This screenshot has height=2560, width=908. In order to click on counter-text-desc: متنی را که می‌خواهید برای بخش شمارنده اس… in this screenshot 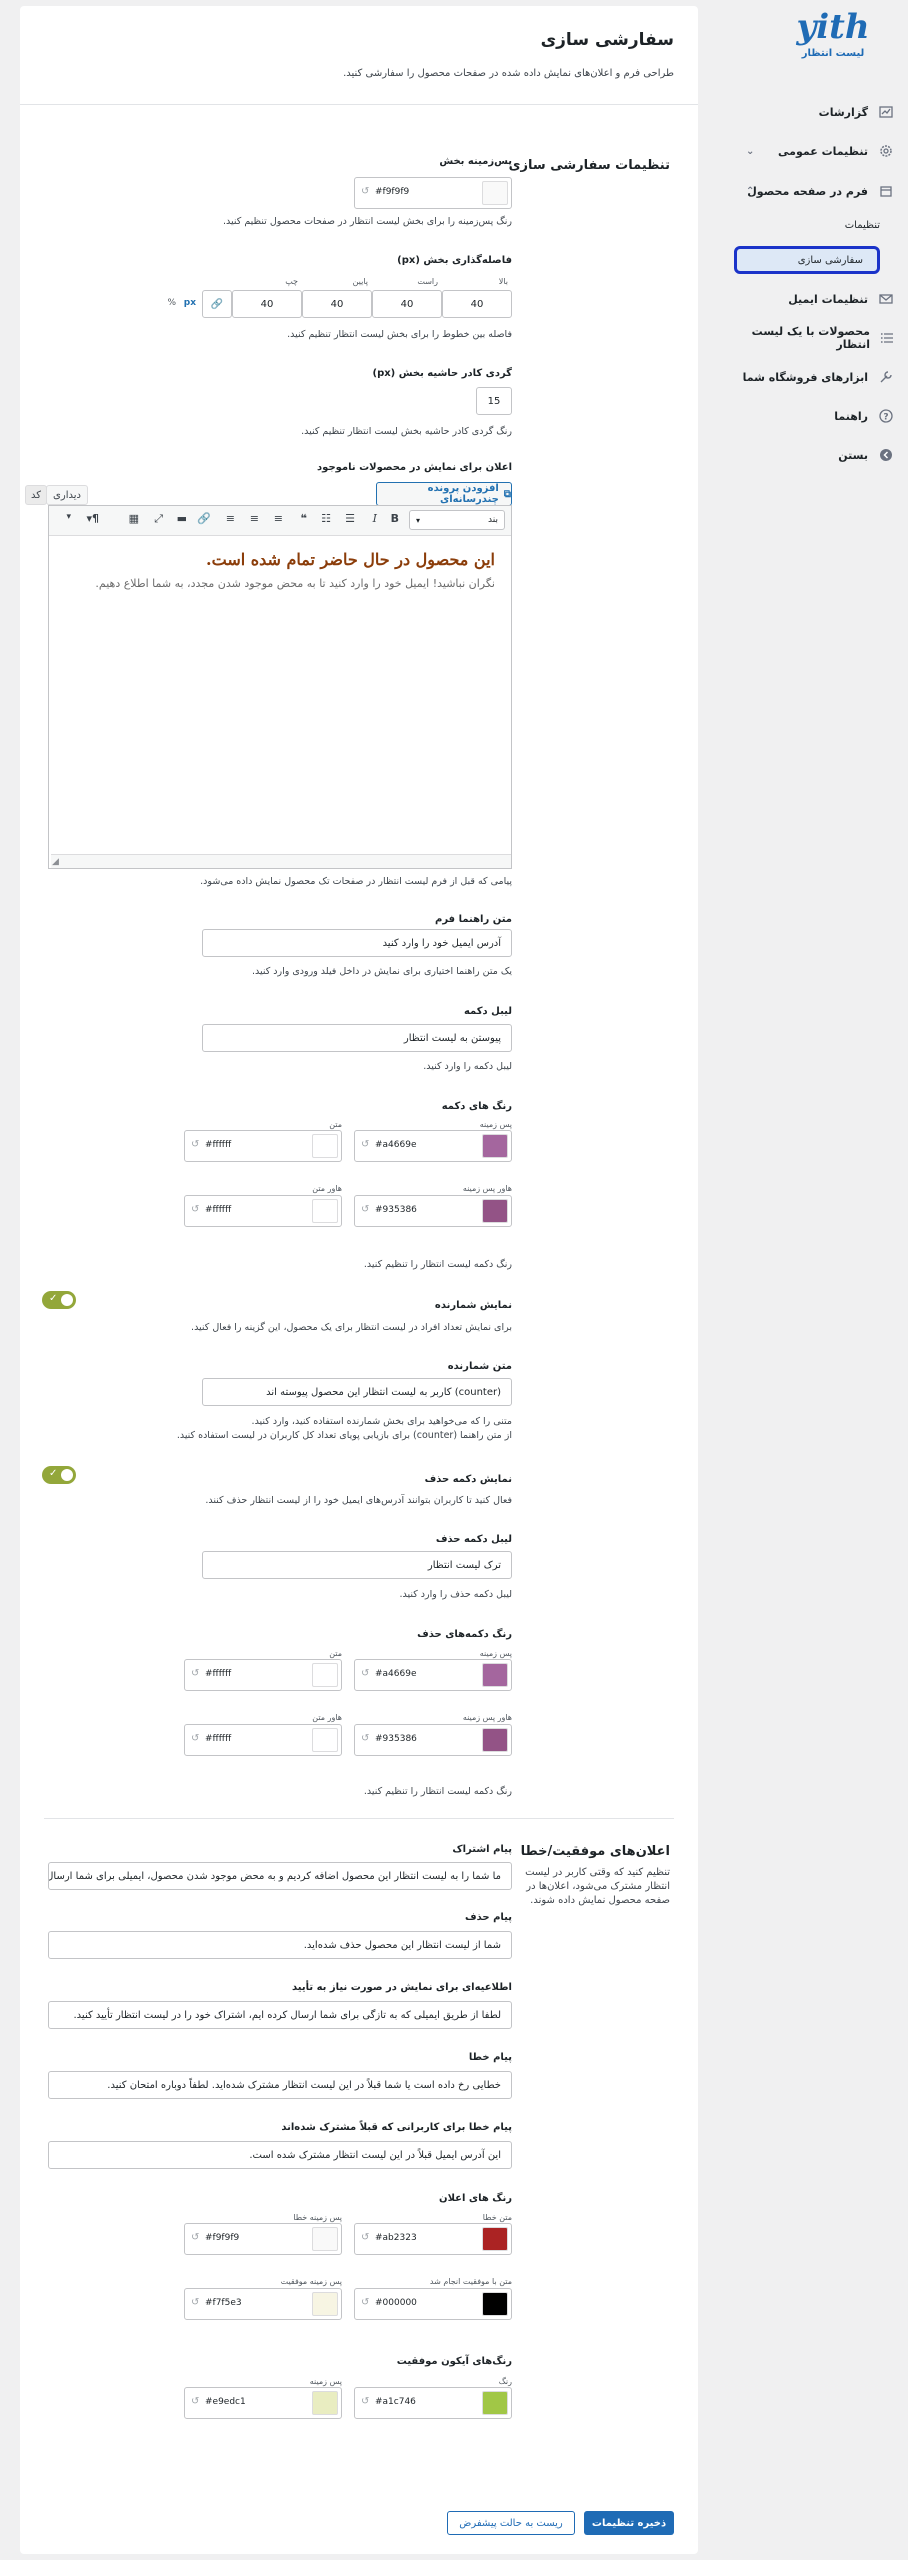, I will do `click(381, 1421)`.